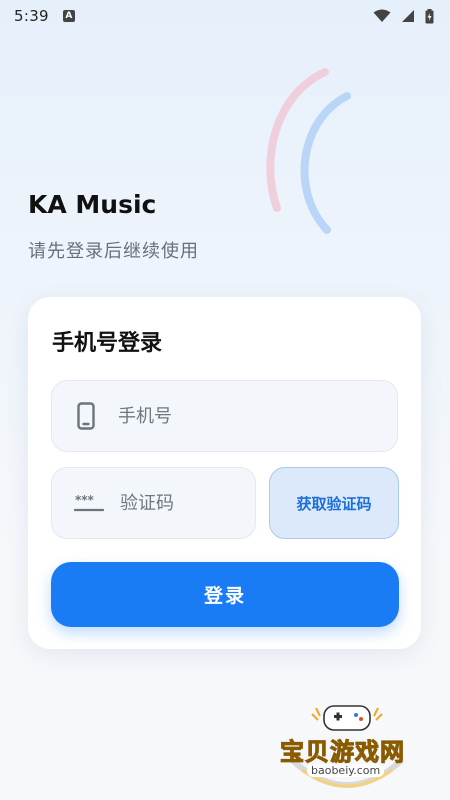  I want to click on login-button: 登录, so click(225, 594).